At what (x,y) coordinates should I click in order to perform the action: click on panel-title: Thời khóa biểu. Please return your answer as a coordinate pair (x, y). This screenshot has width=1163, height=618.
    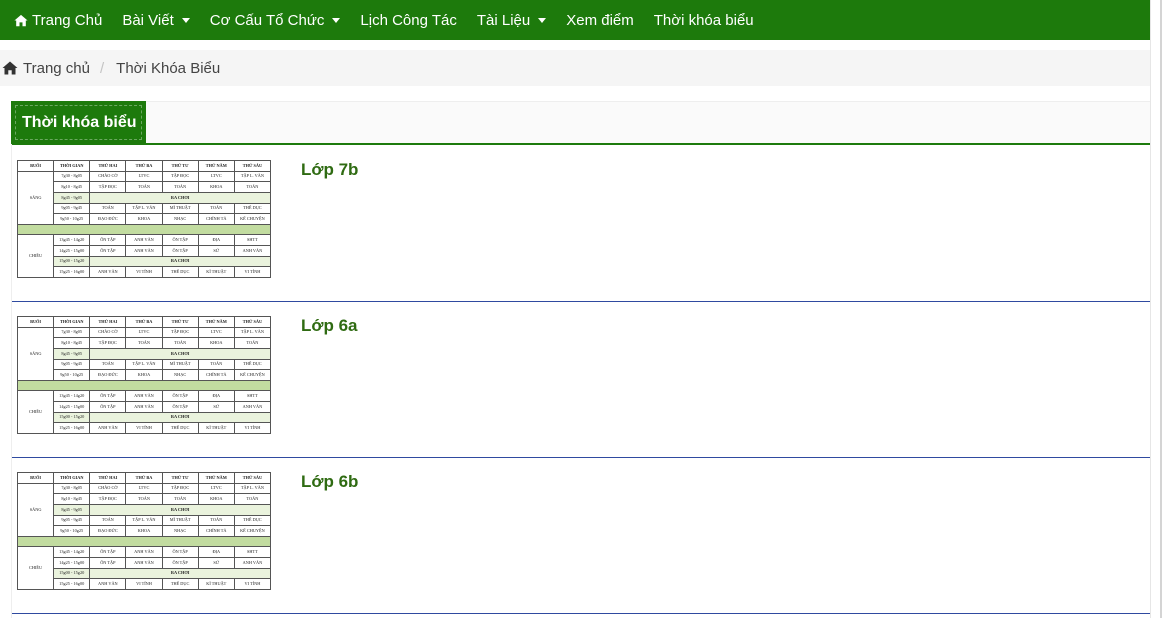
    Looking at the image, I should click on (78, 122).